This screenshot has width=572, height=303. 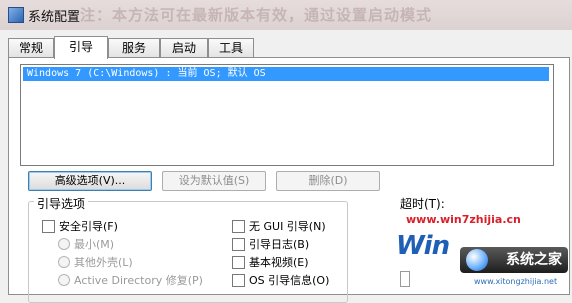 I want to click on base-video-label: 基本视频(E), so click(x=279, y=262).